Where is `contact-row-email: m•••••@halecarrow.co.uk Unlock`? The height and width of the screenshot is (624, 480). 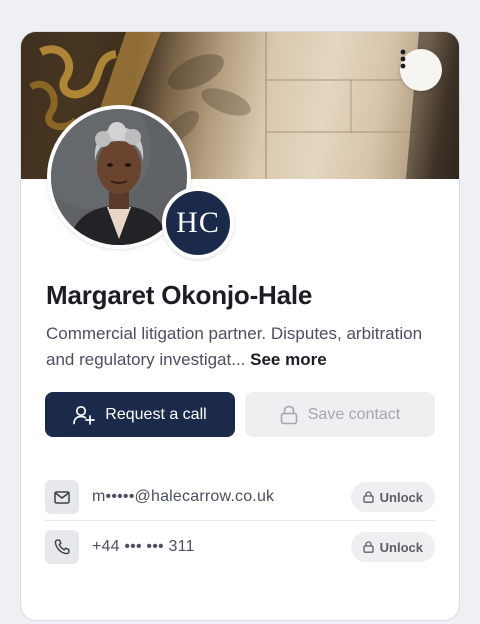 contact-row-email: m•••••@halecarrow.co.uk Unlock is located at coordinates (240, 497).